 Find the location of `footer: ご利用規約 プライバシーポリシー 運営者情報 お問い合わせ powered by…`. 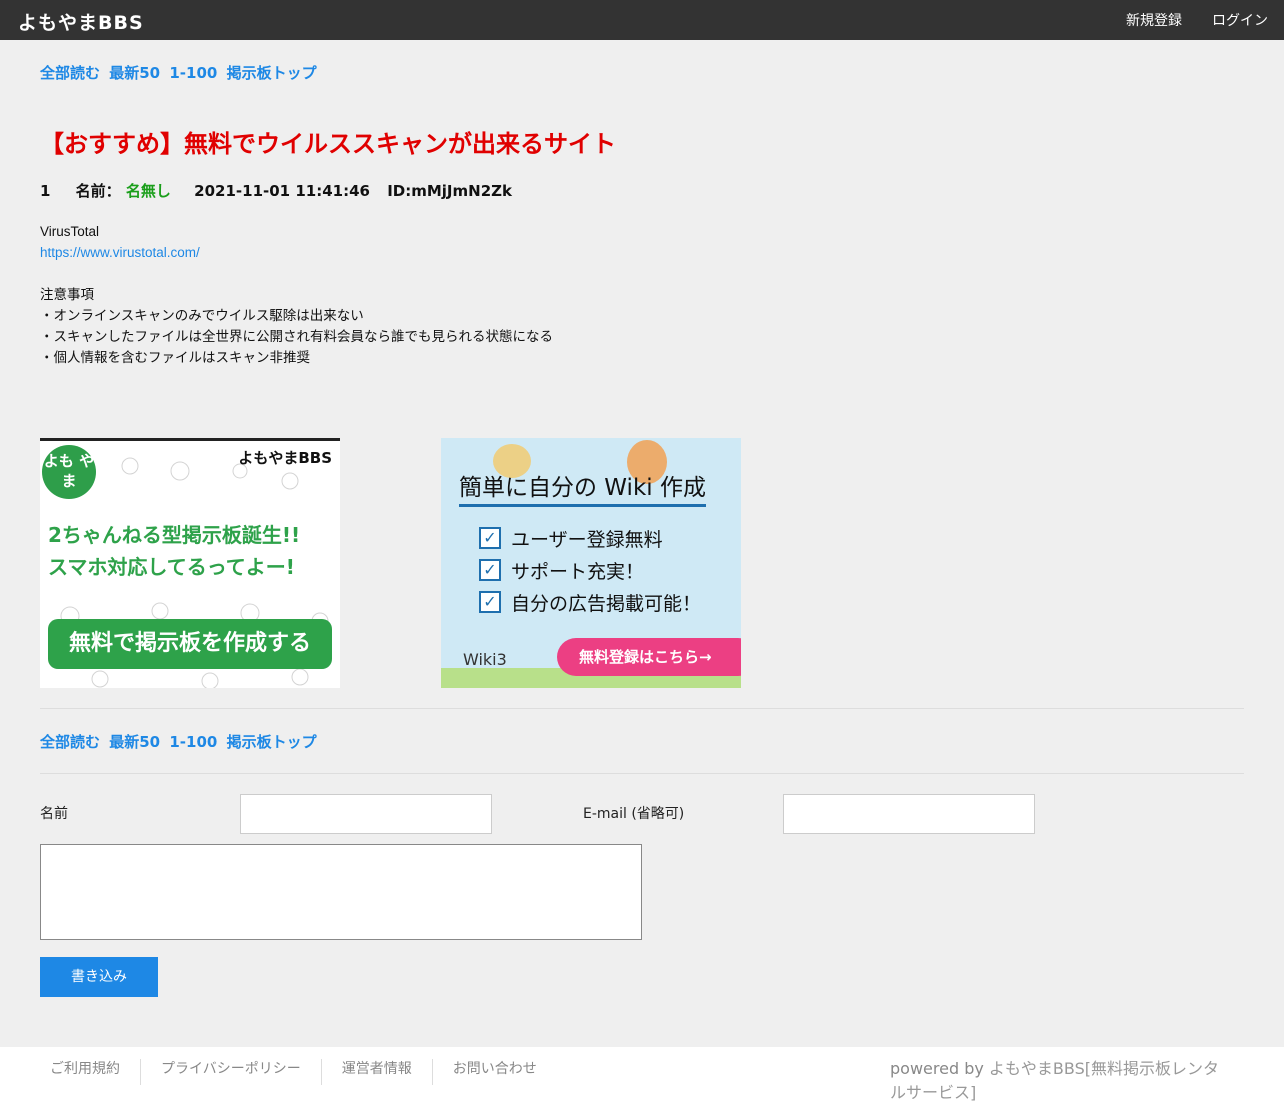

footer: ご利用規約 プライバシーポリシー 運営者情報 お問い合わせ powered by… is located at coordinates (642, 1076).